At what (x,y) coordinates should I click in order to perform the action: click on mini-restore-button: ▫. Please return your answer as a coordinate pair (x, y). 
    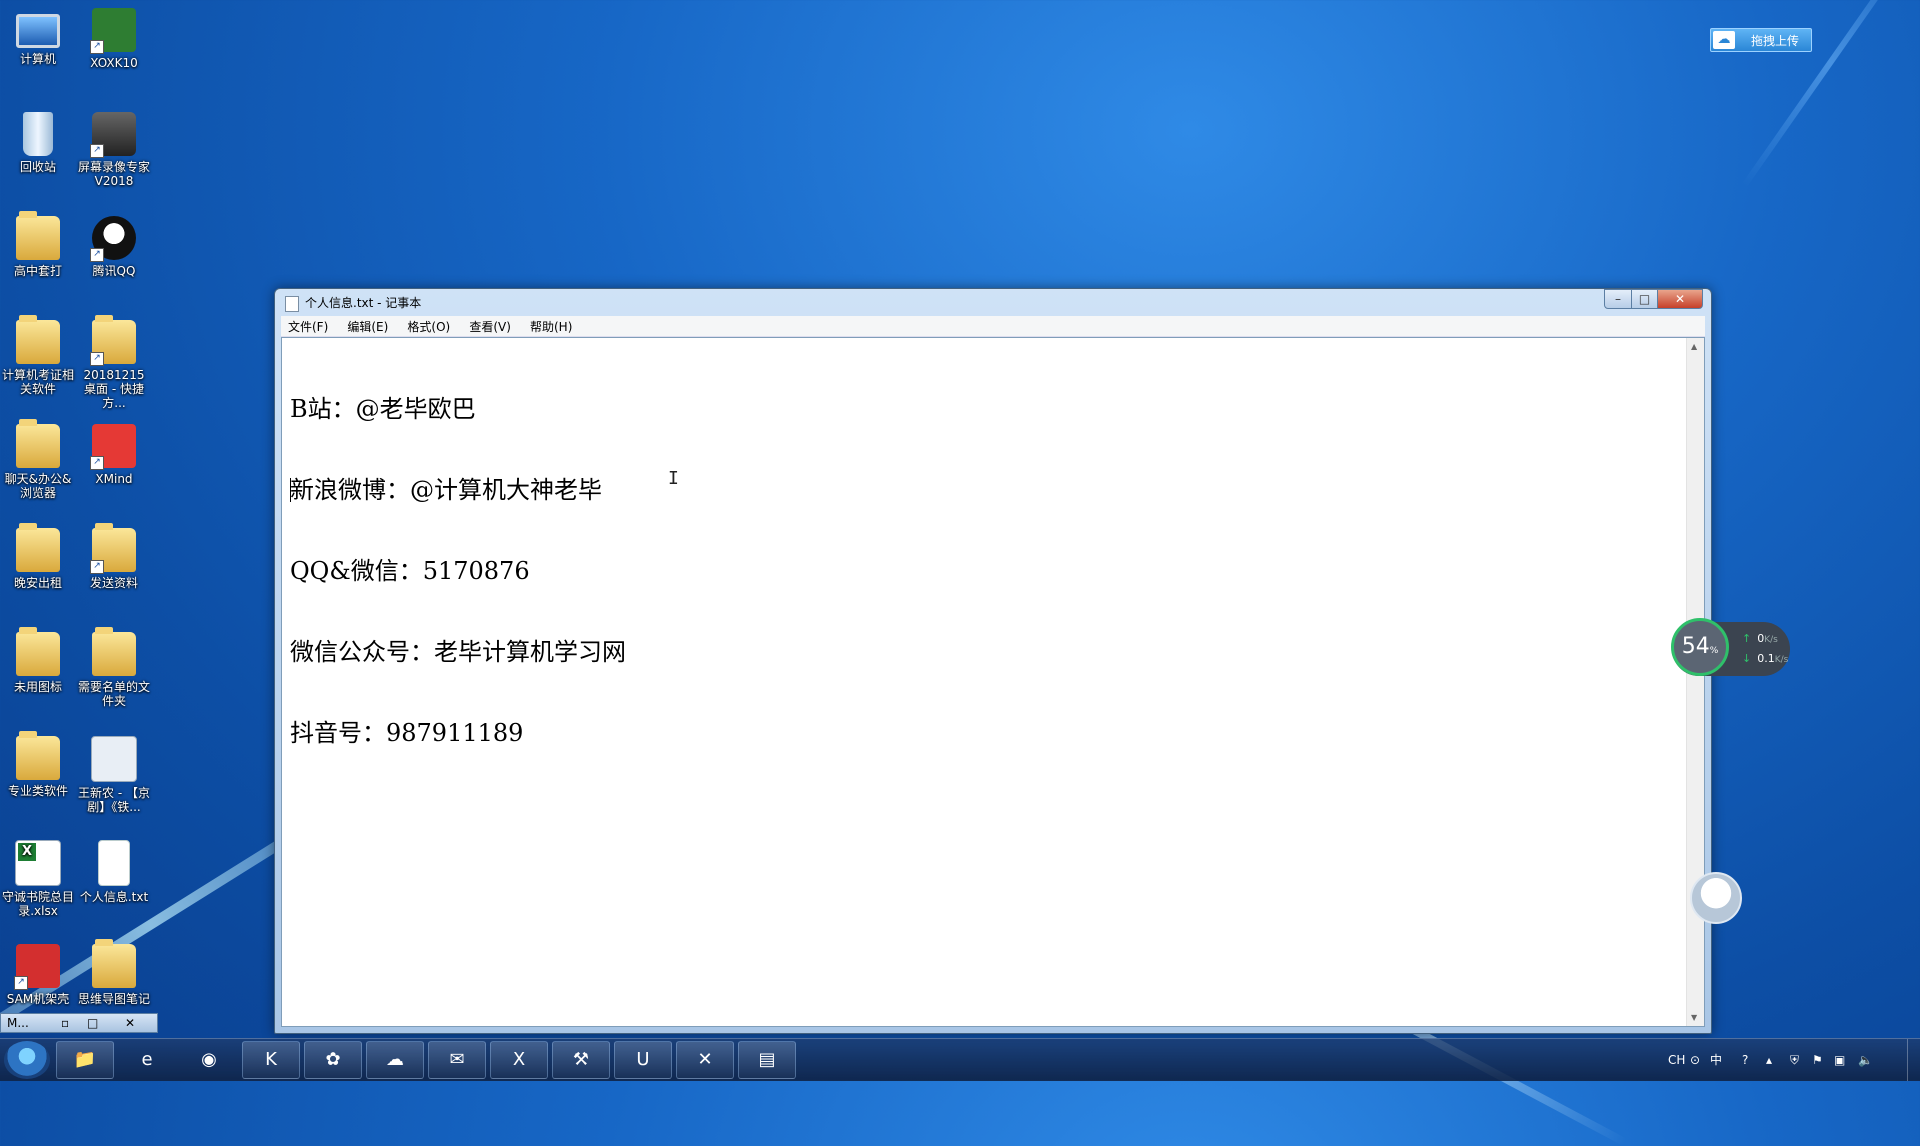
    Looking at the image, I should click on (65, 1023).